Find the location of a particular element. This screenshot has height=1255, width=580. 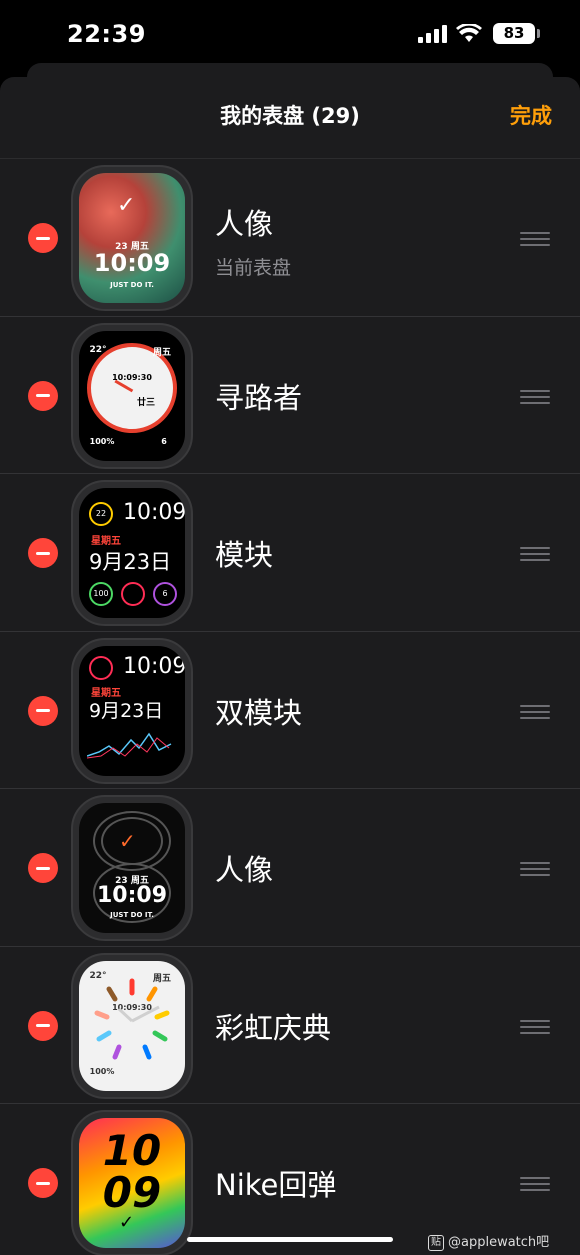

list-item: 22 10:09 星期五 9月23日 100 6 模块 is located at coordinates (290, 552).